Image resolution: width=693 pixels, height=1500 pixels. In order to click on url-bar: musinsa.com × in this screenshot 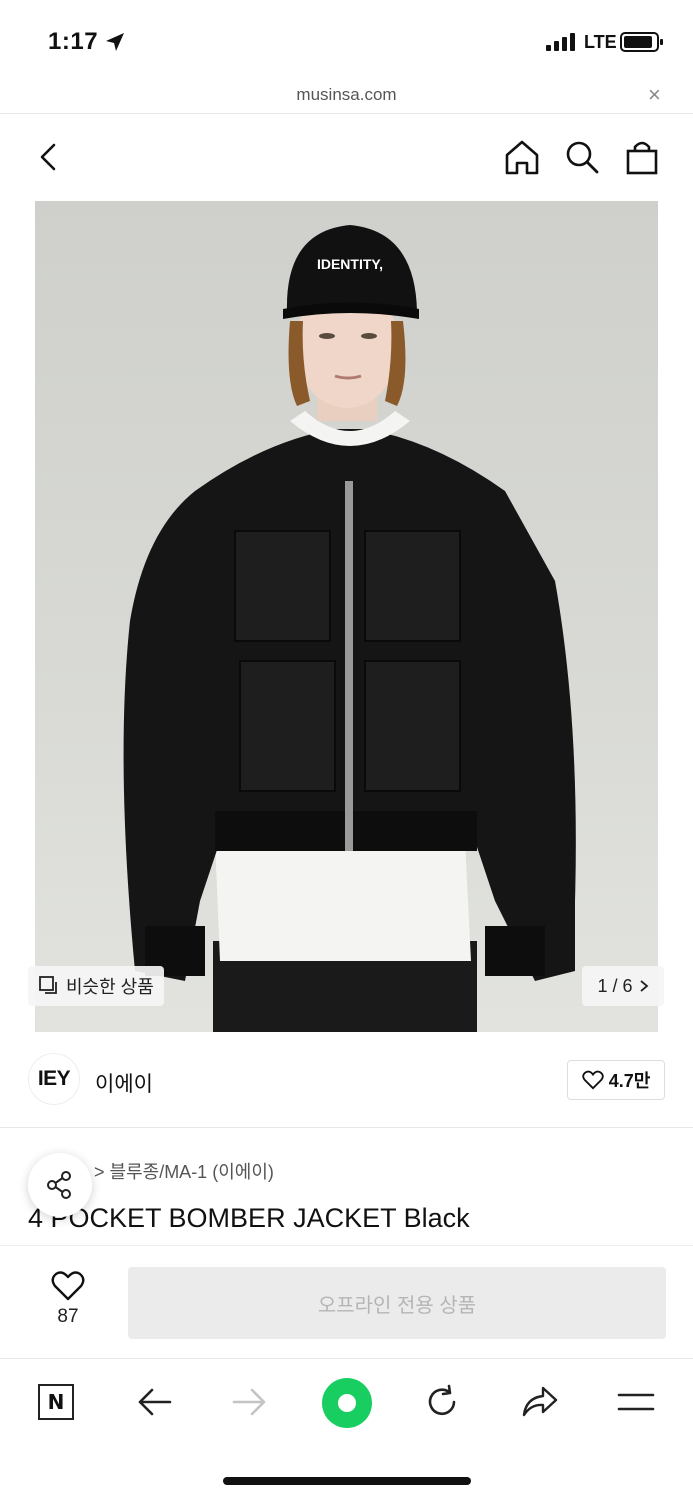, I will do `click(346, 97)`.